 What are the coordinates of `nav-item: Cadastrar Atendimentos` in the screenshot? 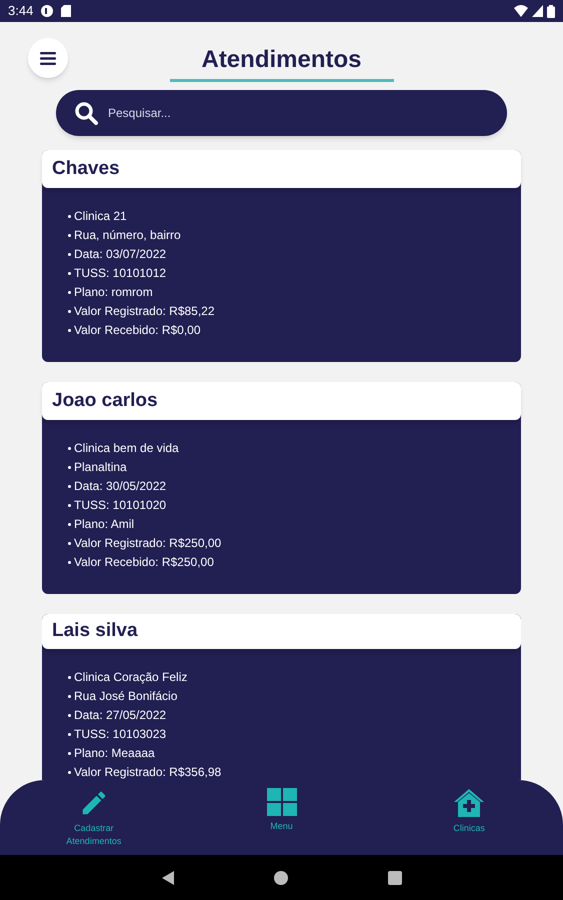 It's located at (94, 817).